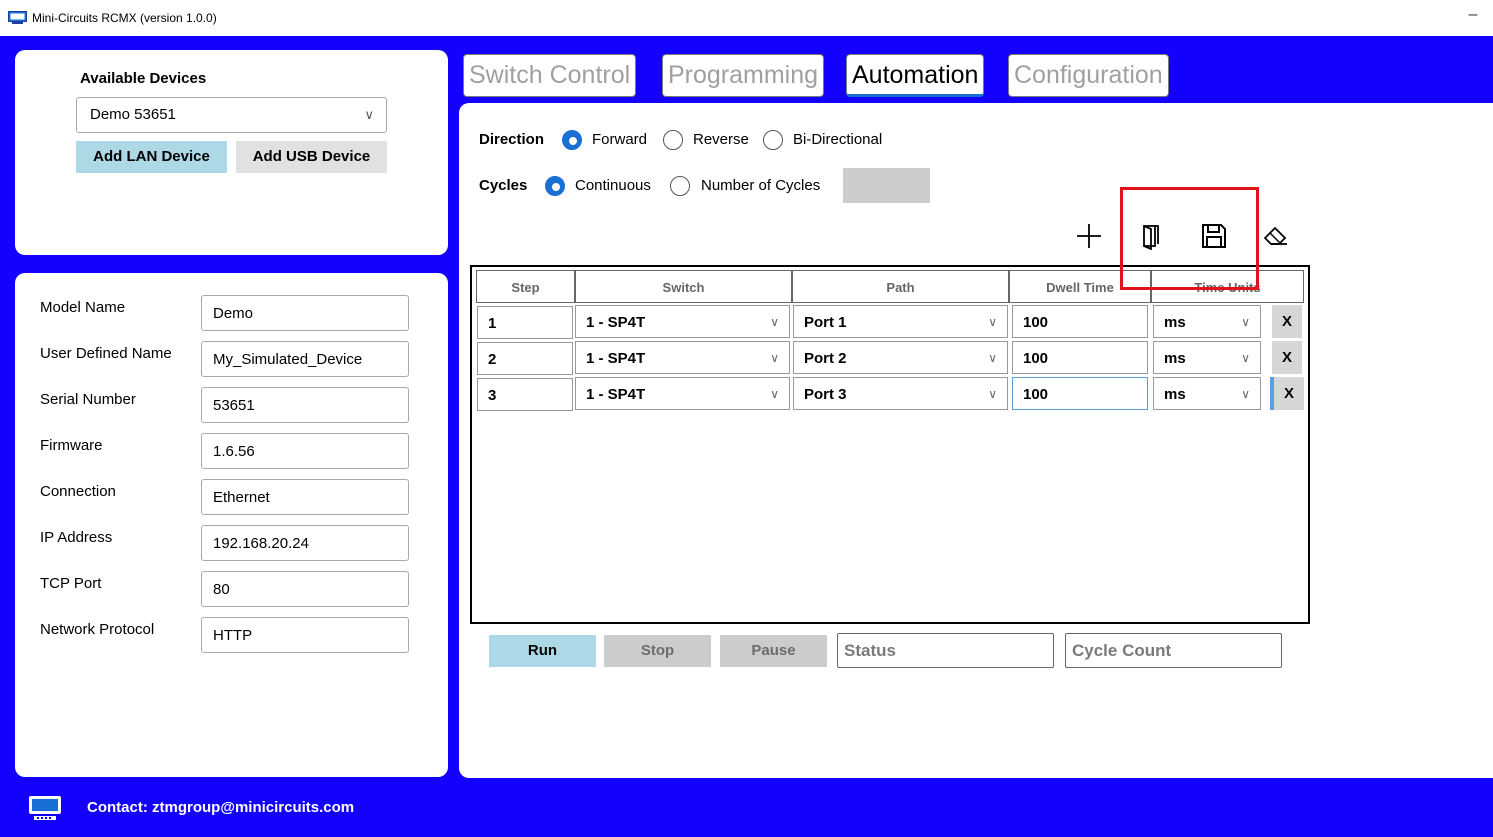 This screenshot has height=837, width=1493. Describe the element at coordinates (613, 185) in the screenshot. I see `cycles-continuous-label: Continuous` at that location.